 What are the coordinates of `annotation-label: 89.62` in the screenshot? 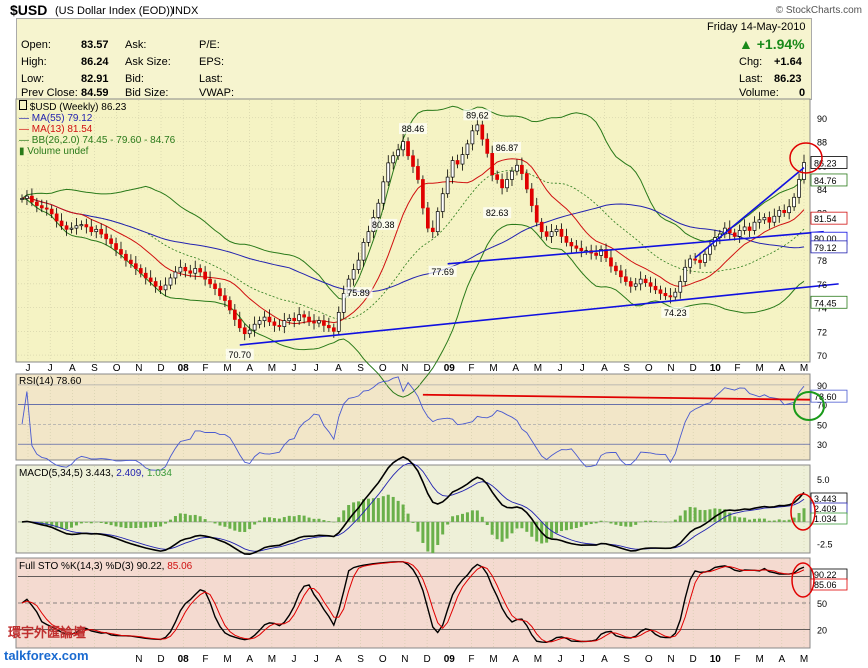 It's located at (477, 115).